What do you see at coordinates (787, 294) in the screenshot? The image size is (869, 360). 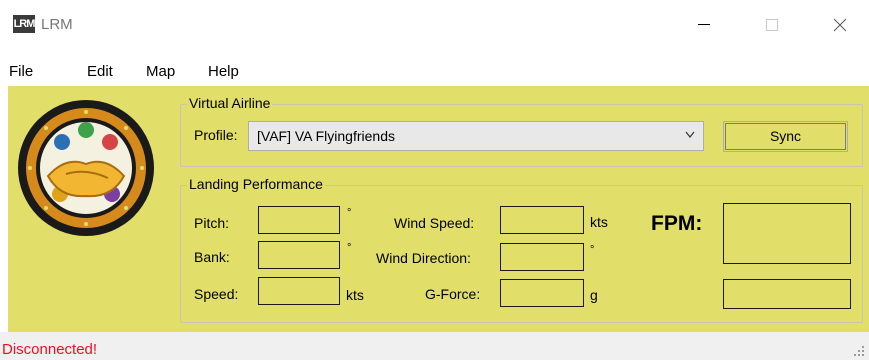 I see `fpm-secondary-field` at bounding box center [787, 294].